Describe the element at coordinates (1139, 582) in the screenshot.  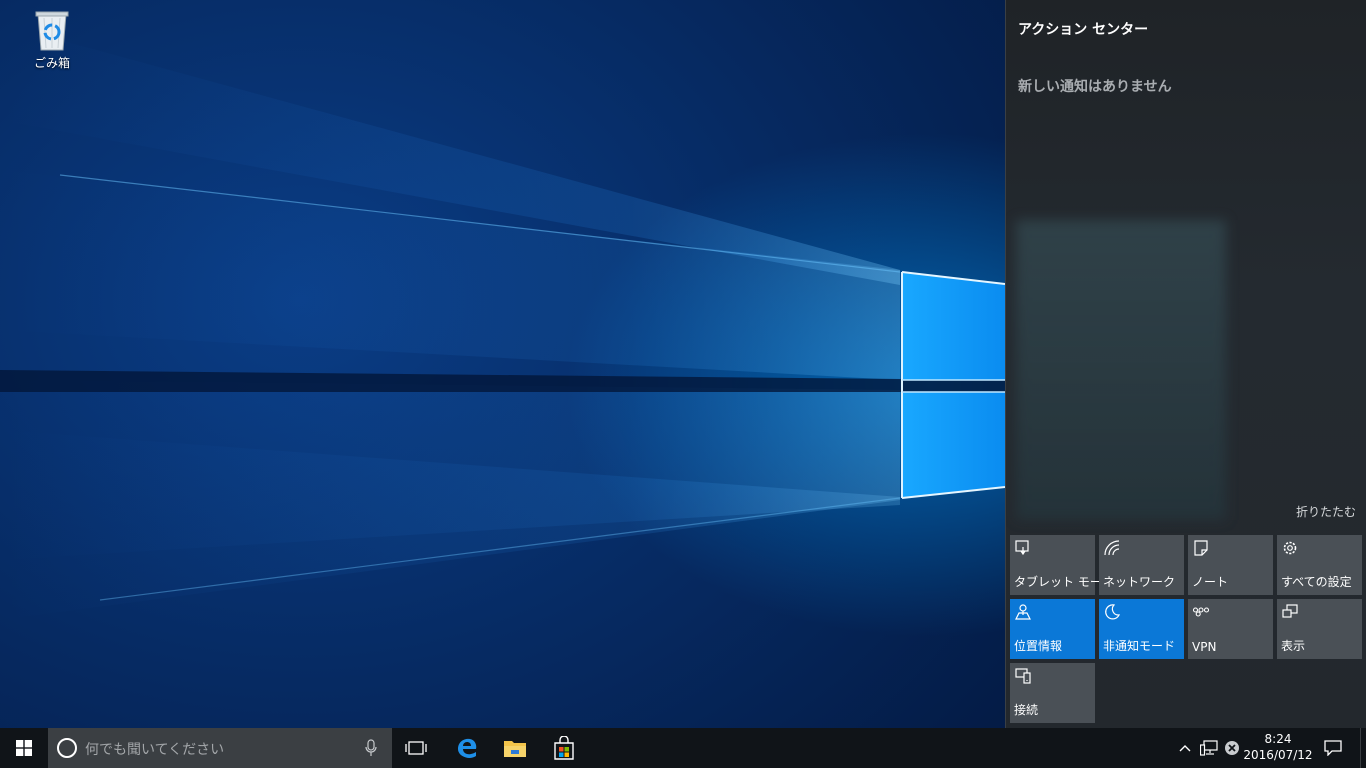
I see `tile-label: ネットワーク` at that location.